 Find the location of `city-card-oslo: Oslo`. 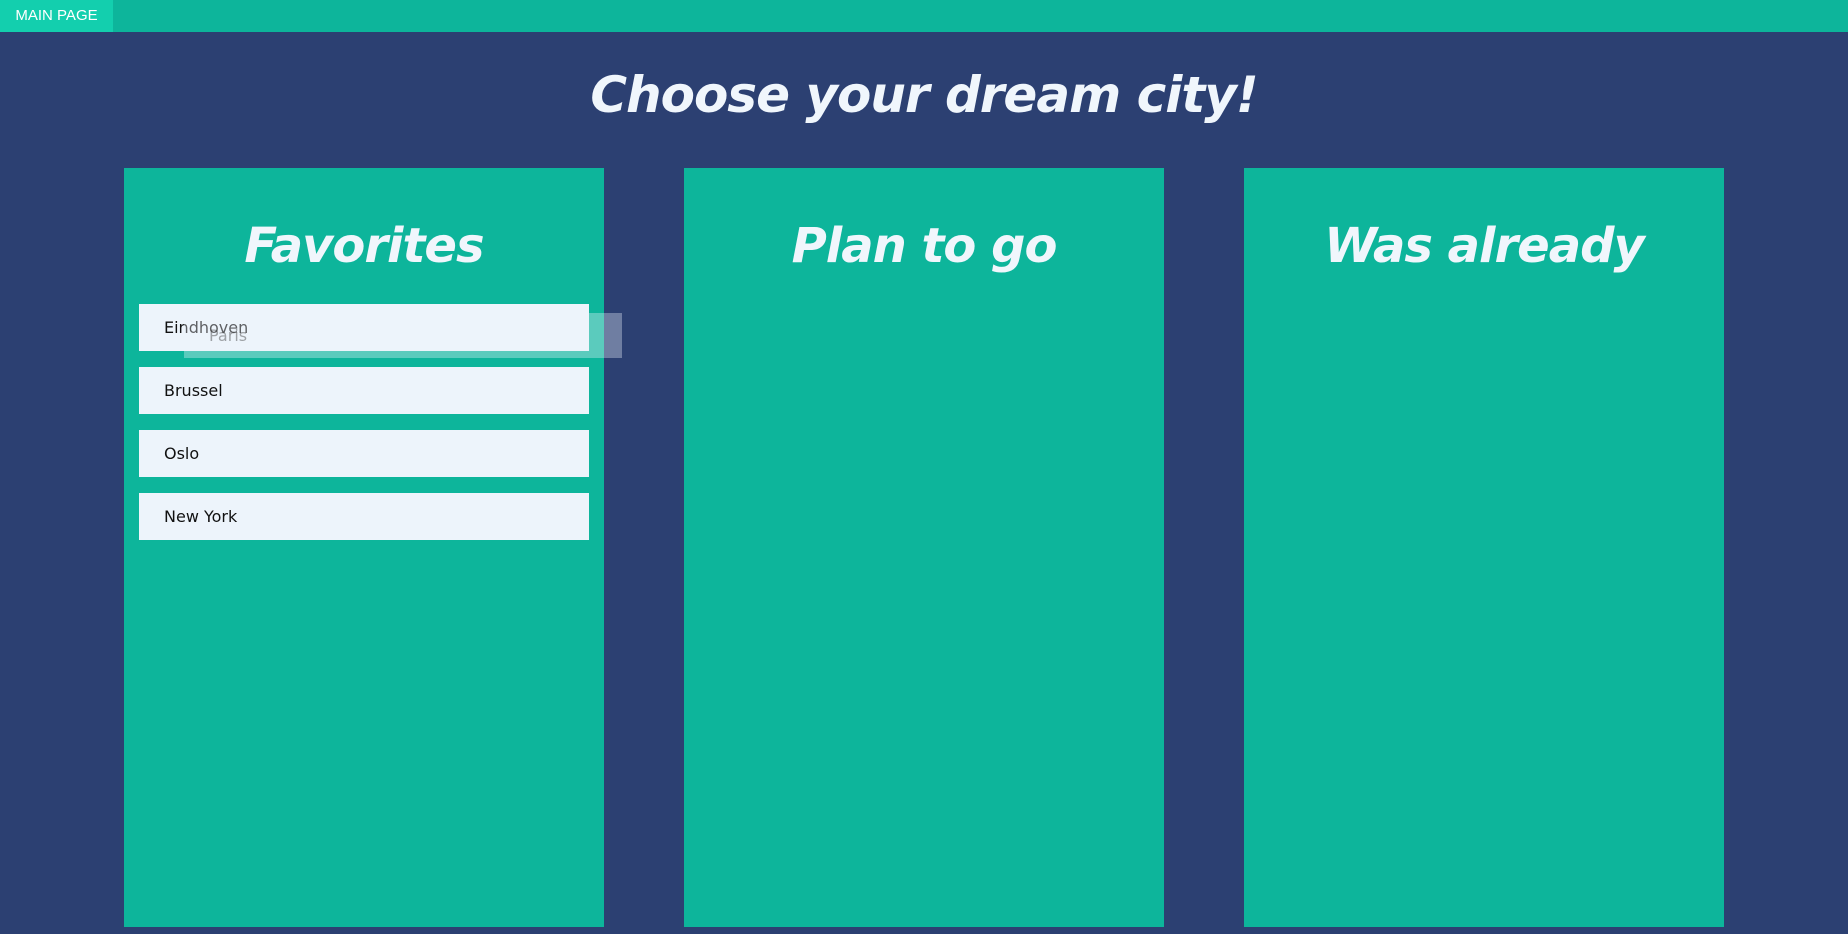

city-card-oslo: Oslo is located at coordinates (364, 453).